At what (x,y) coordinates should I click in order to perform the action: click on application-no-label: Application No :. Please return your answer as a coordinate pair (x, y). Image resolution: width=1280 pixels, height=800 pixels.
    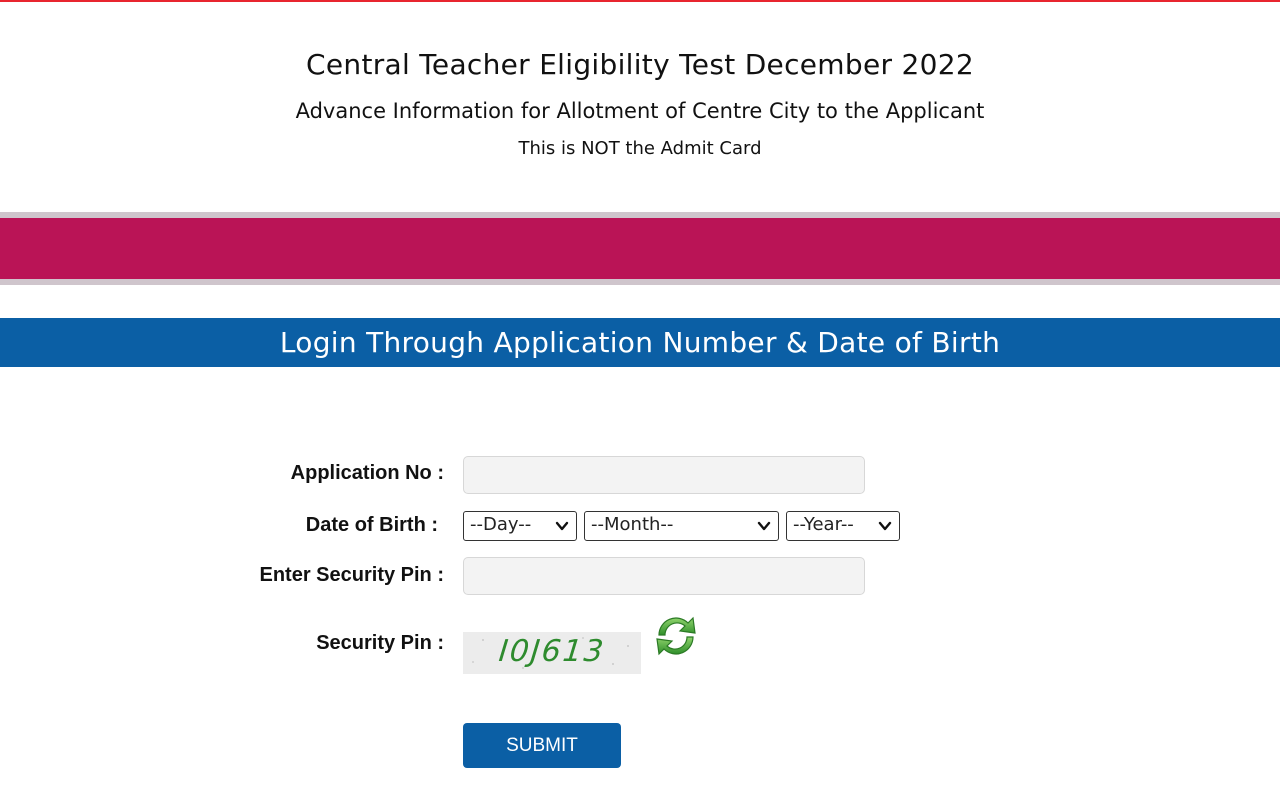
    Looking at the image, I should click on (367, 473).